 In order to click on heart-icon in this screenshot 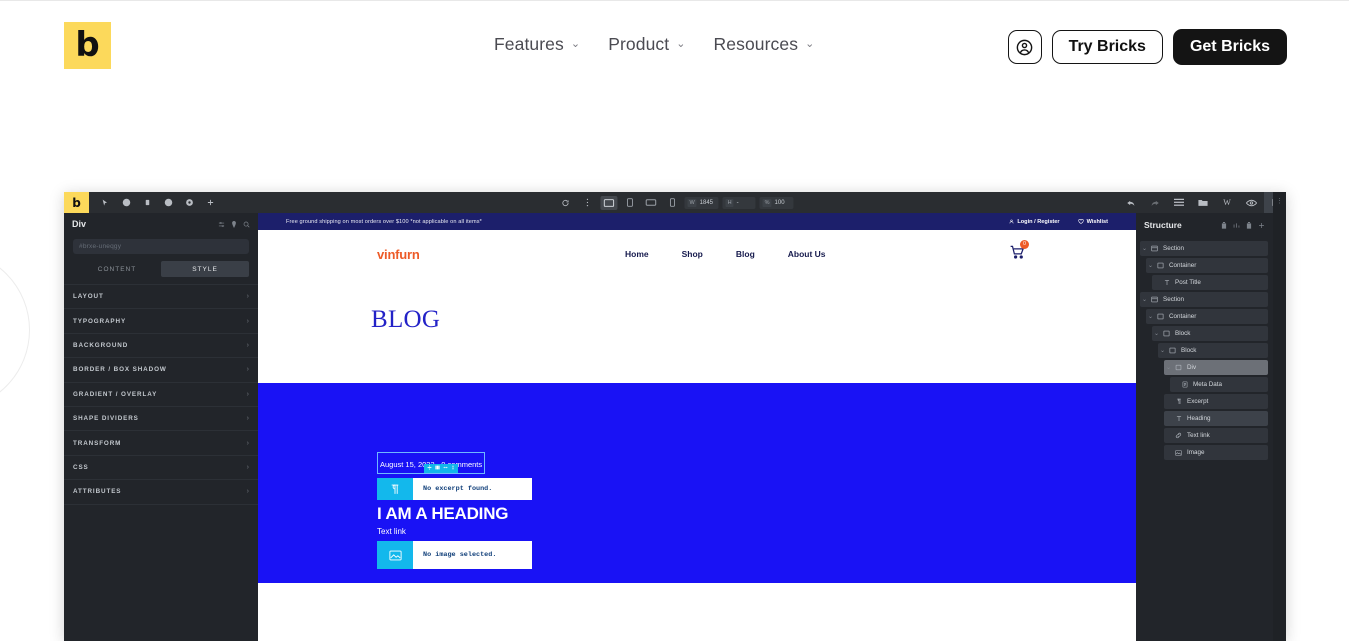, I will do `click(1081, 221)`.